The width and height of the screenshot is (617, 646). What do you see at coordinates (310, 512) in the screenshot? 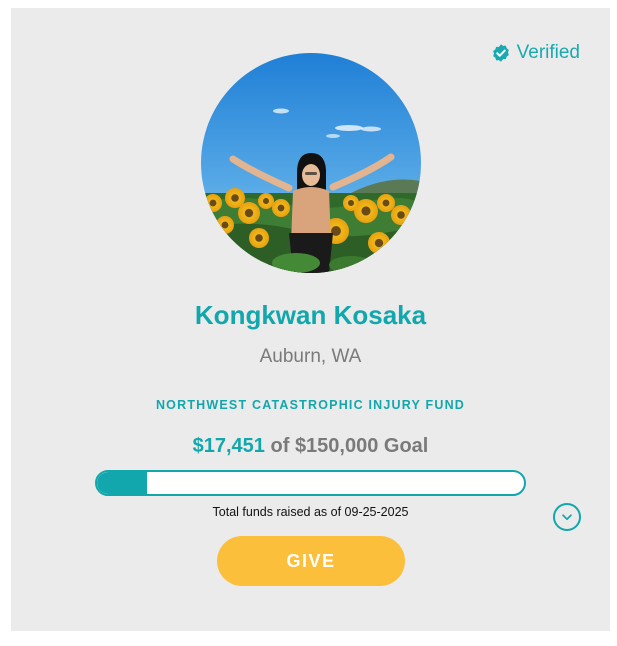
I see `funds-as-of-text: Total funds raised as of 09-25-2025` at bounding box center [310, 512].